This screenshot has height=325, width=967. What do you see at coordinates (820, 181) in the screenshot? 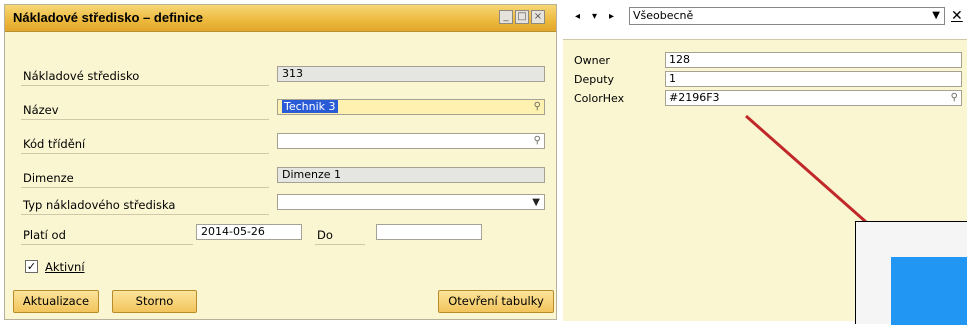
I see `annotation-arrow` at bounding box center [820, 181].